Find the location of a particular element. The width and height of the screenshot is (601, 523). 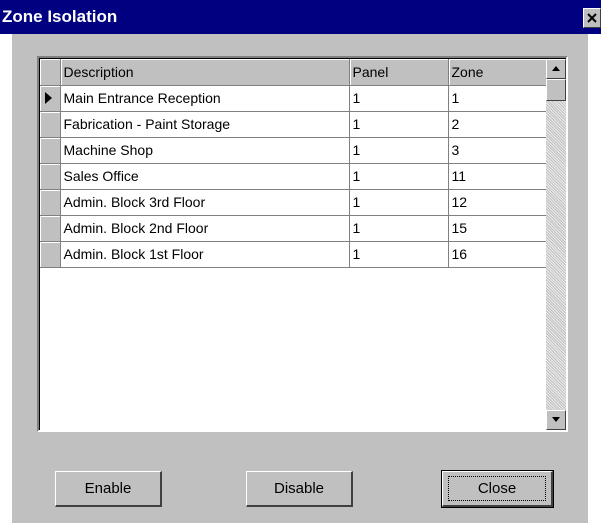

header-corner is located at coordinates (50, 72).